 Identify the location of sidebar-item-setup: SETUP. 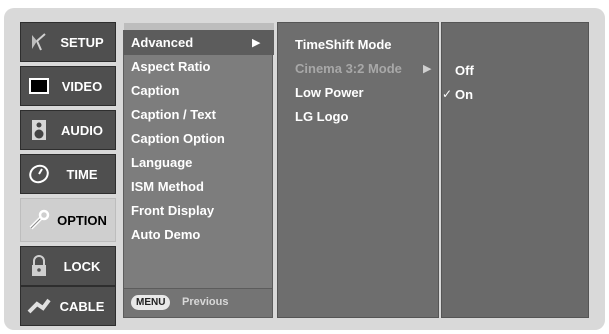
(68, 42).